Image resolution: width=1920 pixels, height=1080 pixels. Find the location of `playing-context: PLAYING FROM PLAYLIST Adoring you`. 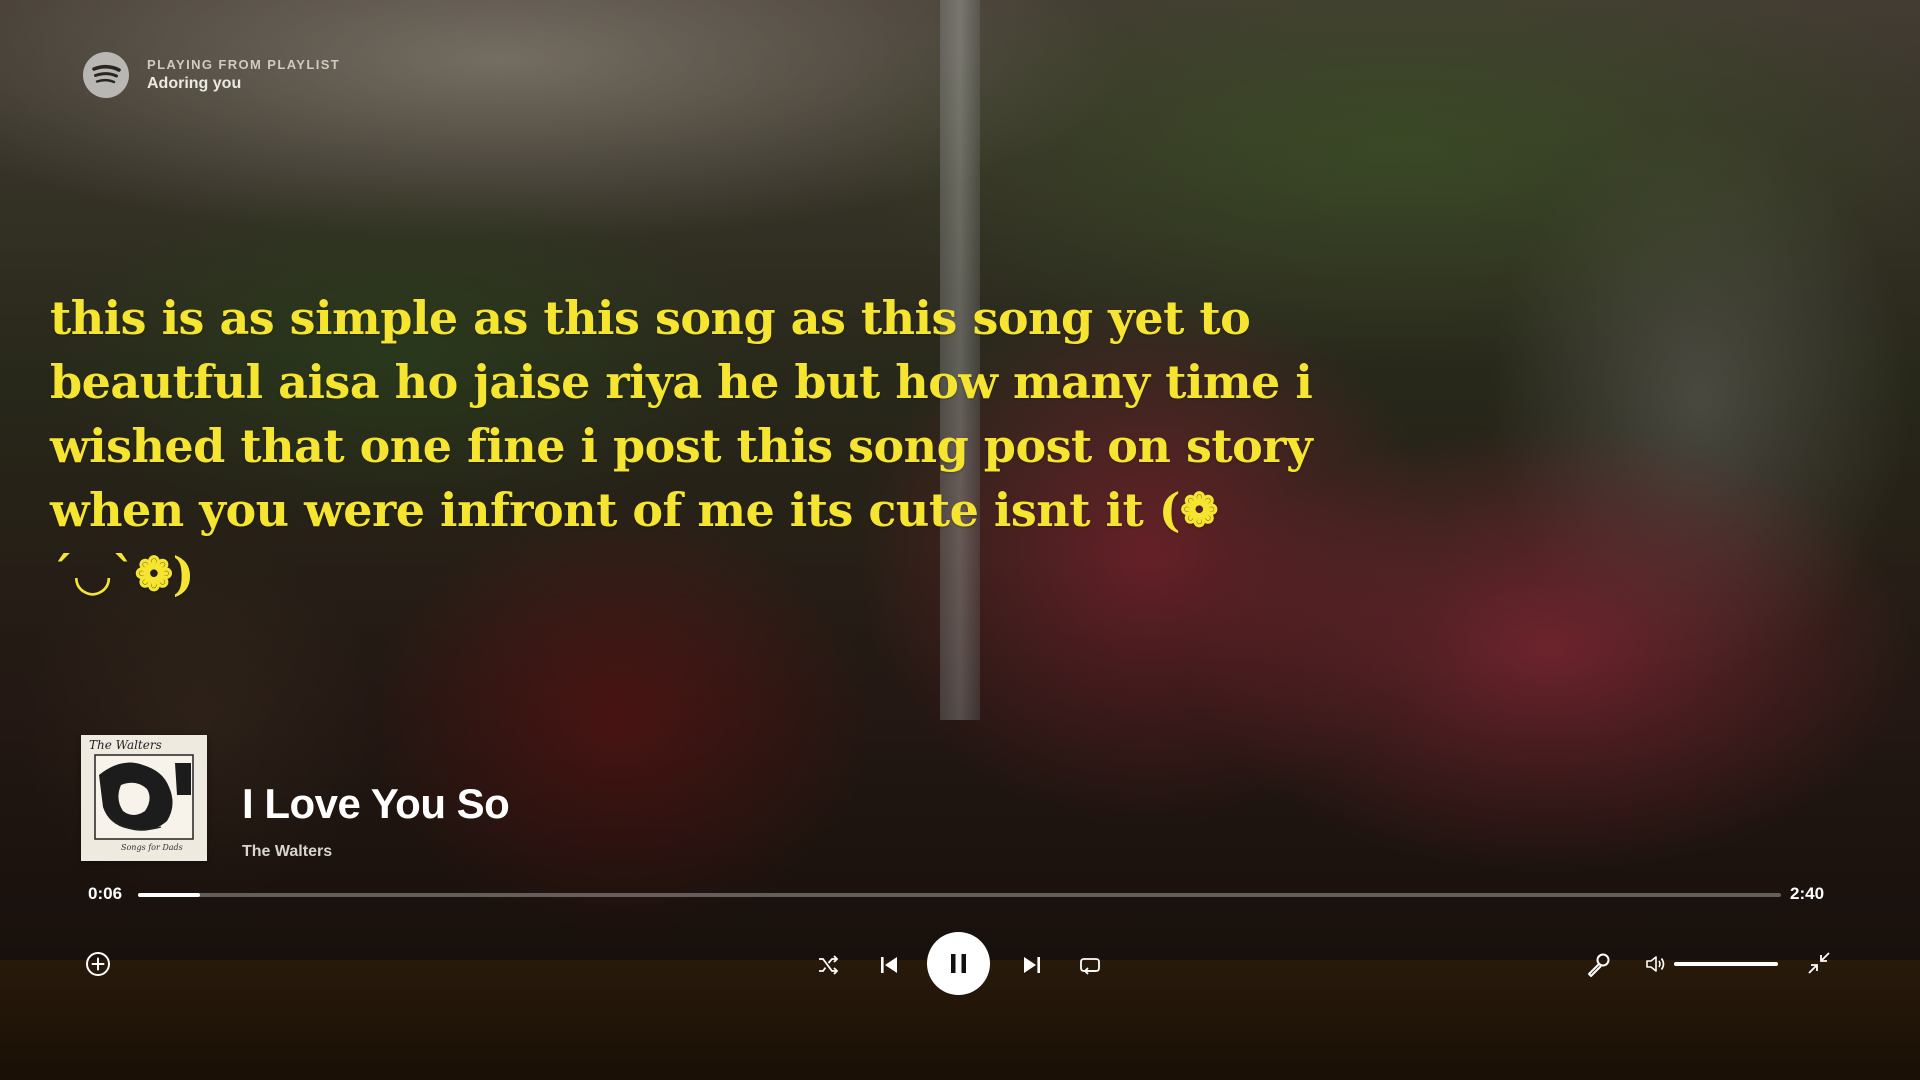

playing-context: PLAYING FROM PLAYLIST Adoring you is located at coordinates (211, 75).